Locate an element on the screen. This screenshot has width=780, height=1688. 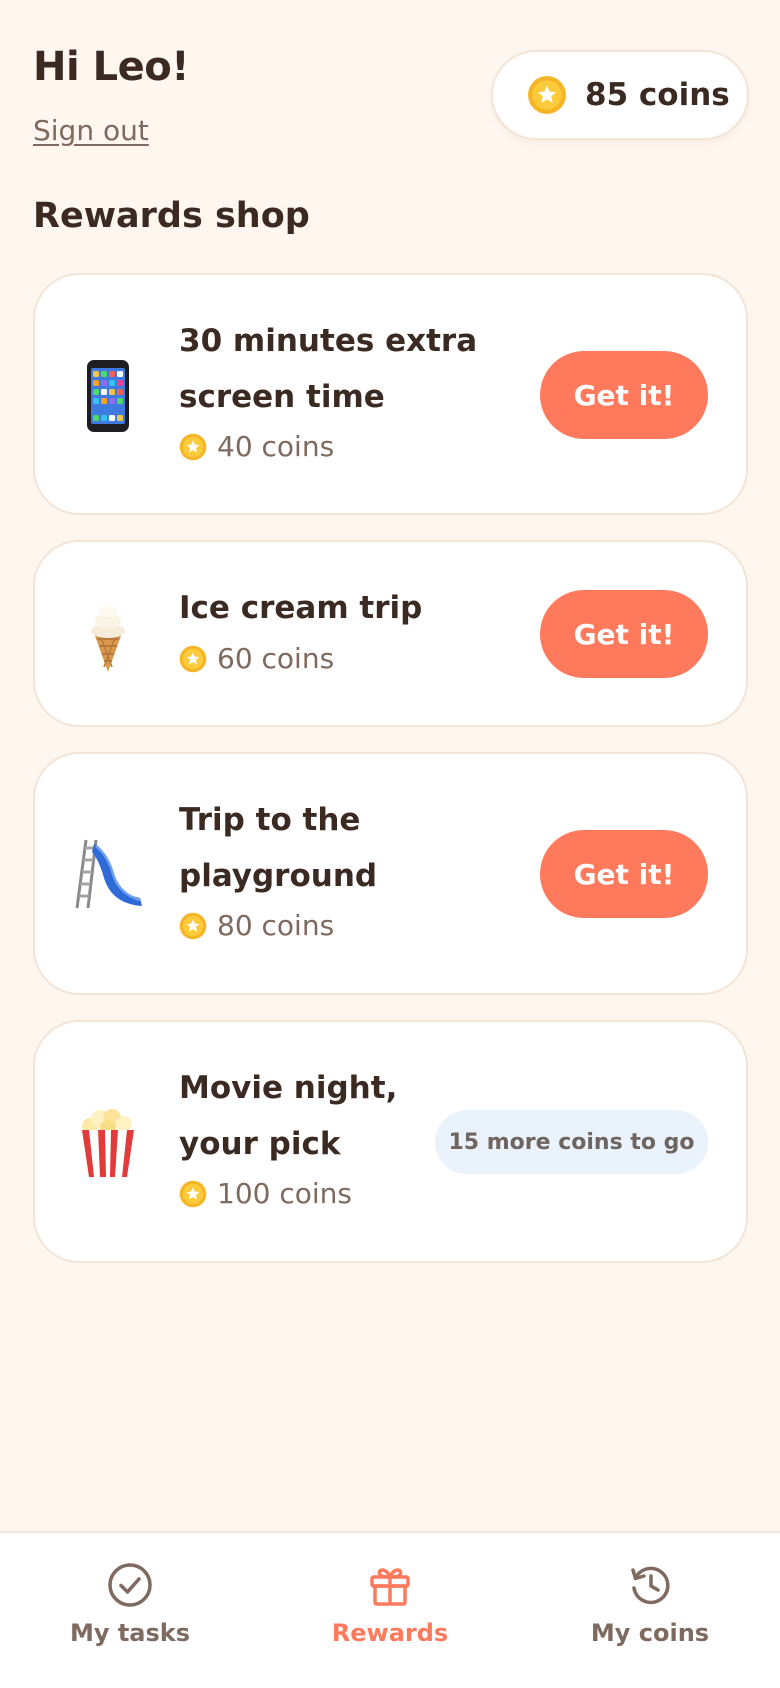
mobile-phone-icon is located at coordinates (108, 396).